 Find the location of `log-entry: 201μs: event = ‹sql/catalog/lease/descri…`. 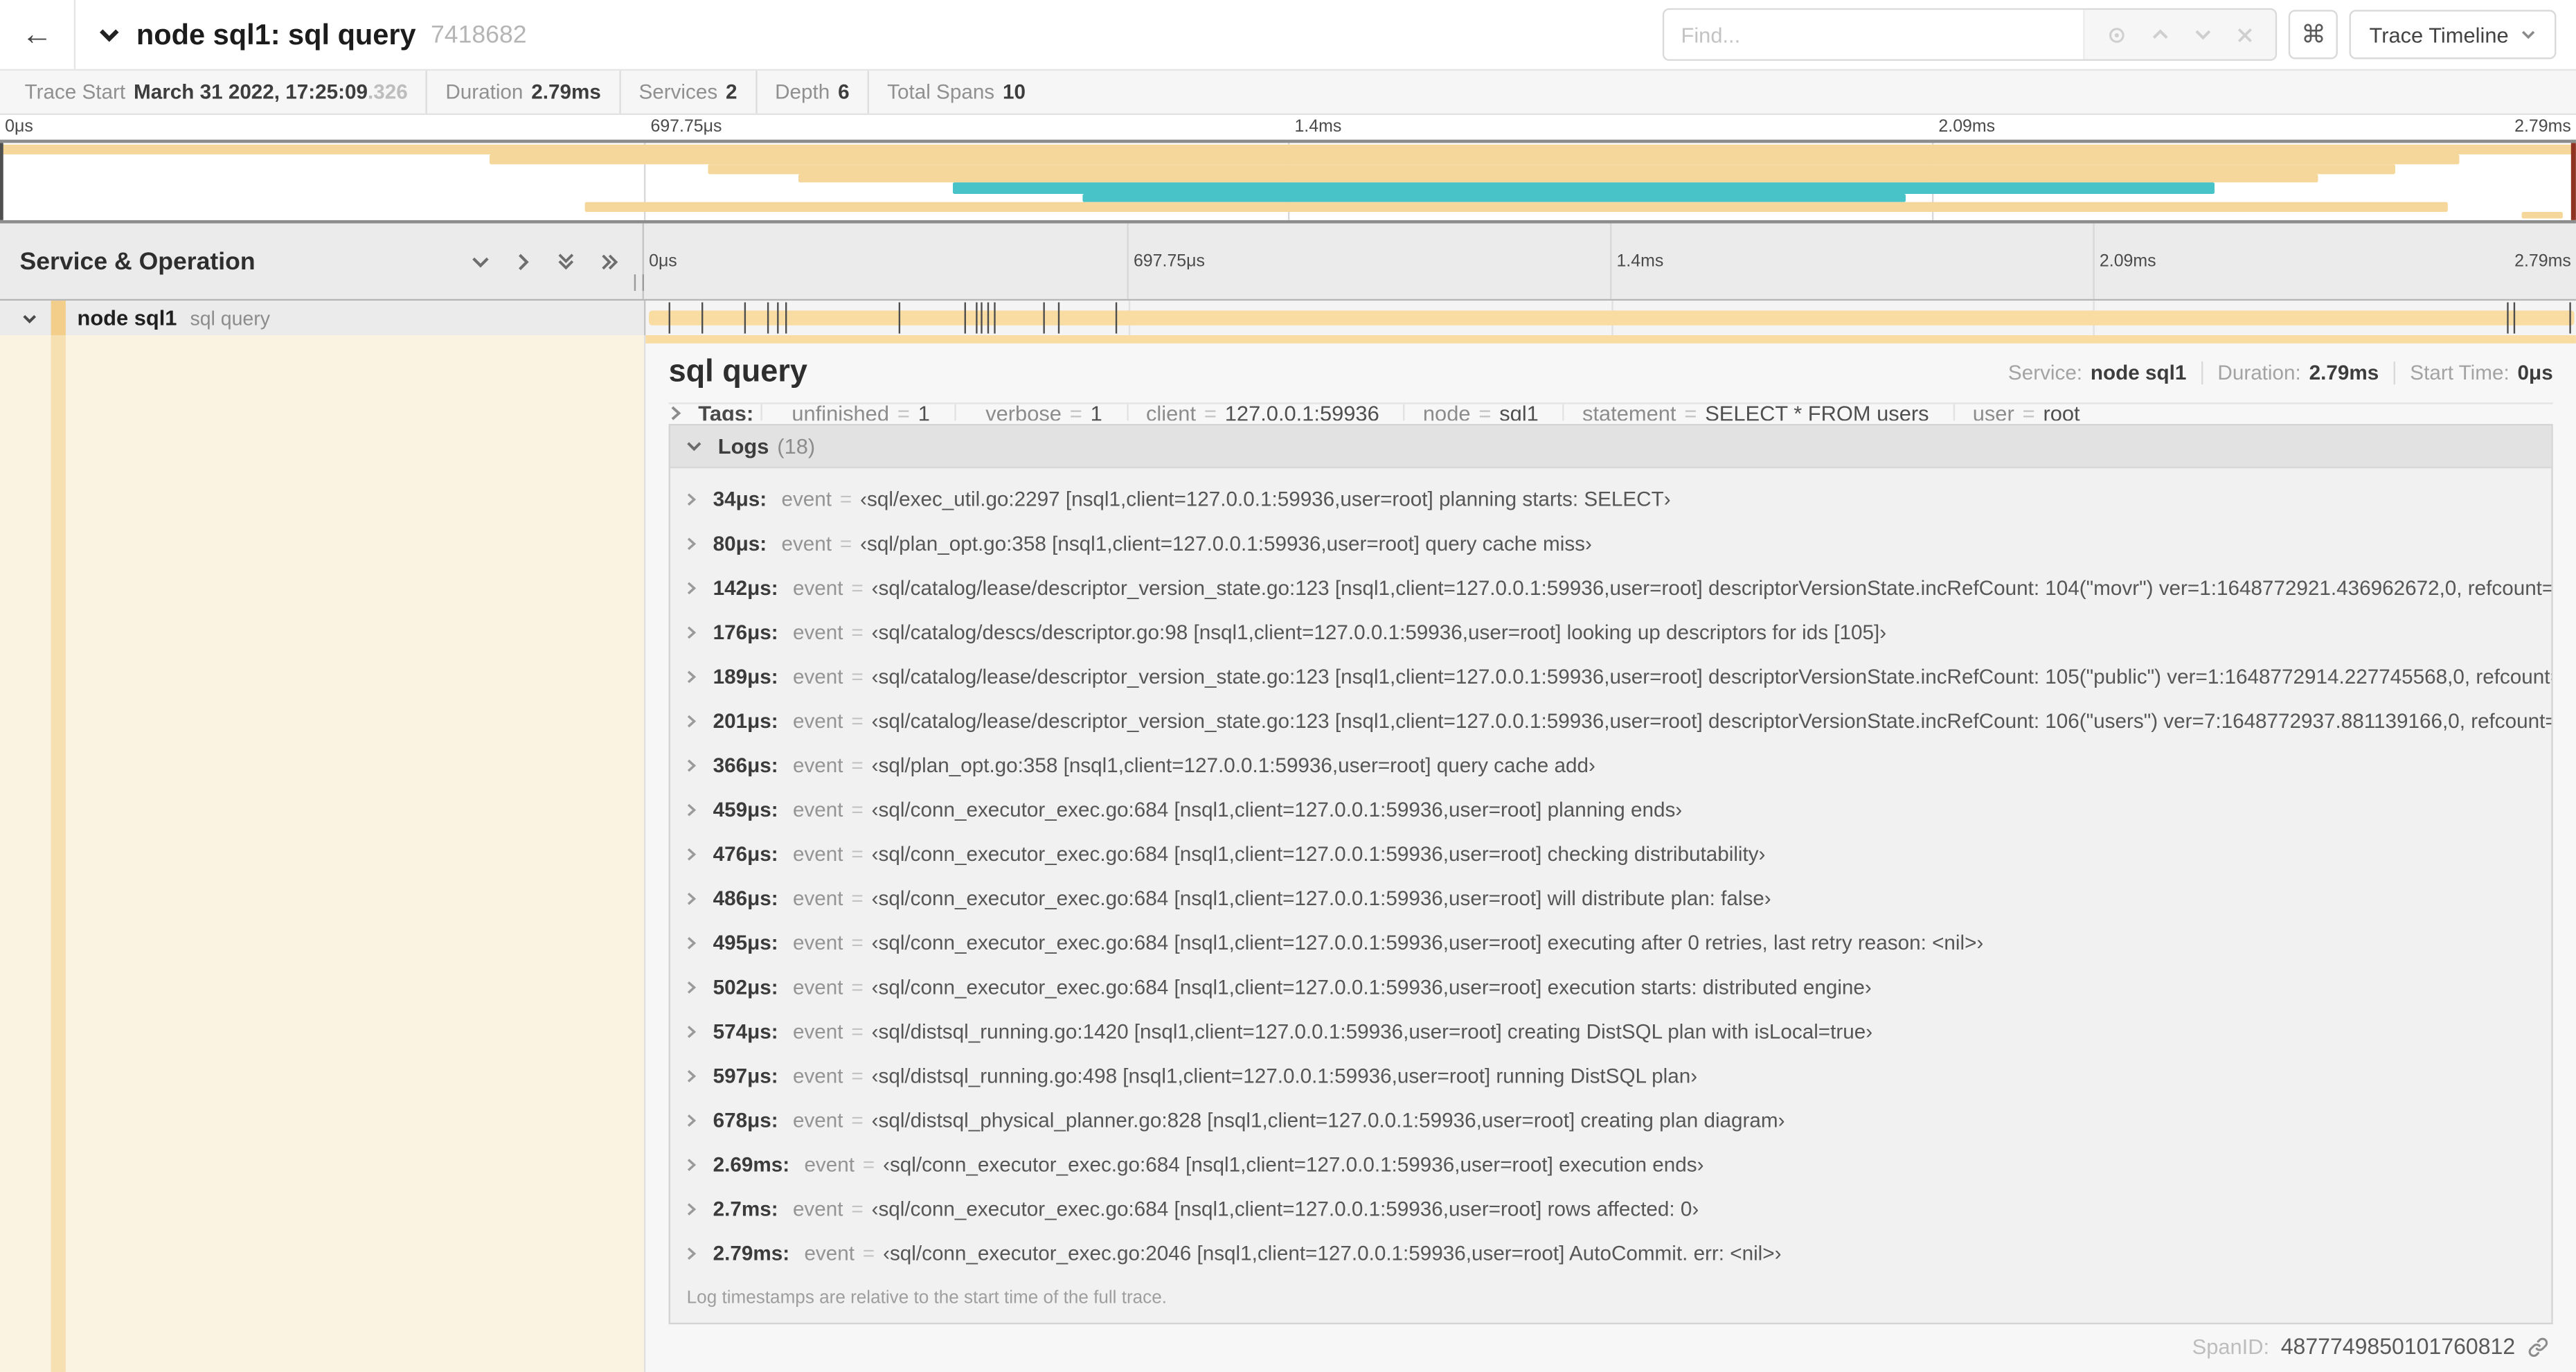

log-entry: 201μs: event = ‹sql/catalog/lease/descri… is located at coordinates (1611, 720).